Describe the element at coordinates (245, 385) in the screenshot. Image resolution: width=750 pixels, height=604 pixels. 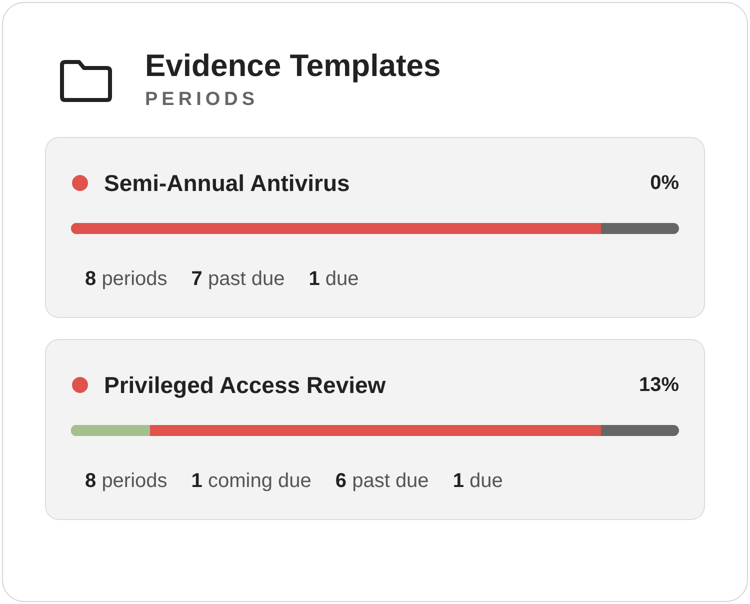
I see `template-name: Privileged Access Review` at that location.